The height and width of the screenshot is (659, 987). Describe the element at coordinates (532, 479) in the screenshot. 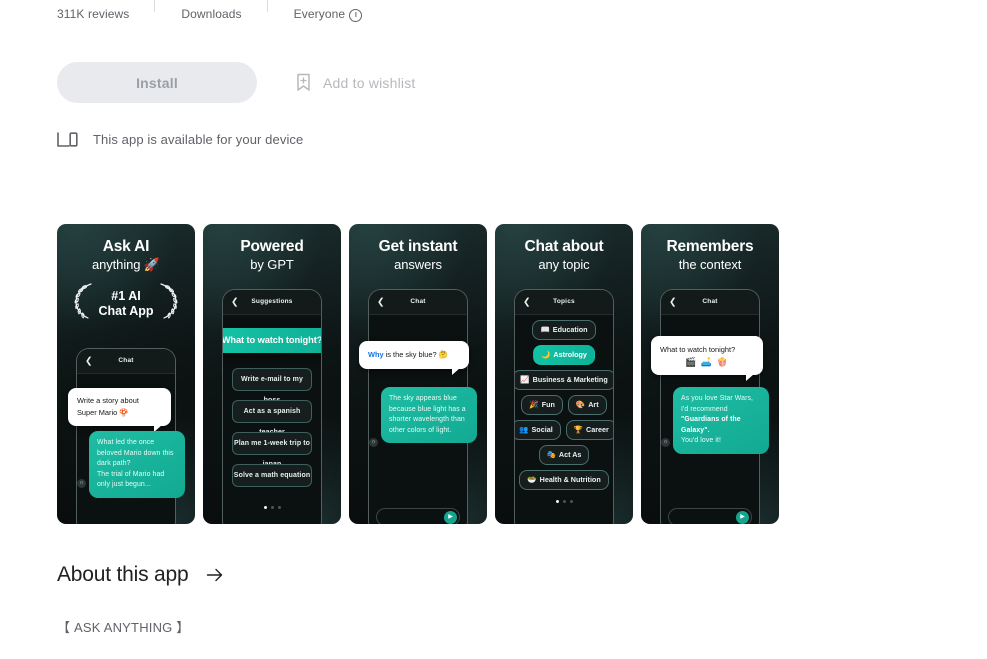

I see `salad-emoji-icon: 🥗` at that location.